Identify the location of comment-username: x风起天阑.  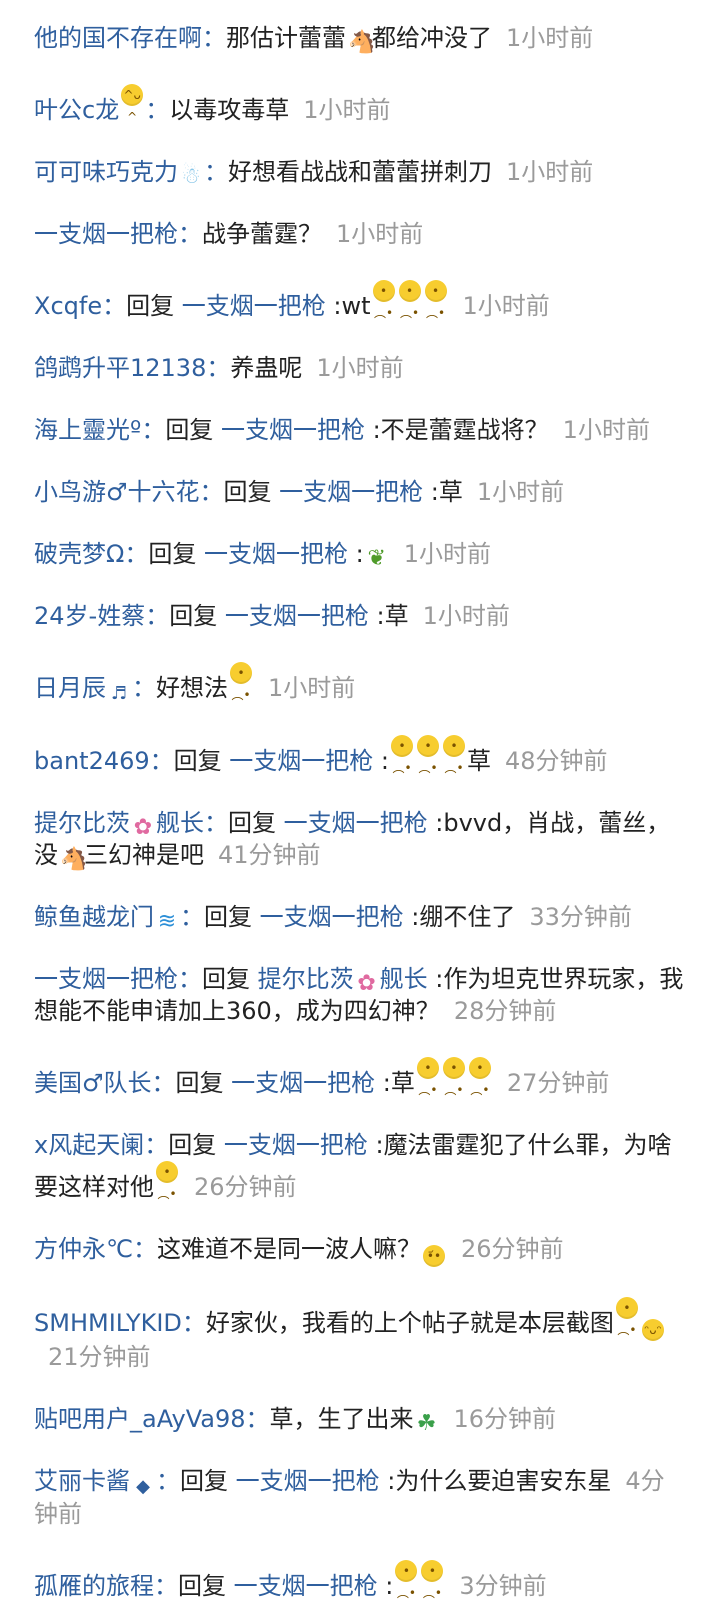
(89, 1145).